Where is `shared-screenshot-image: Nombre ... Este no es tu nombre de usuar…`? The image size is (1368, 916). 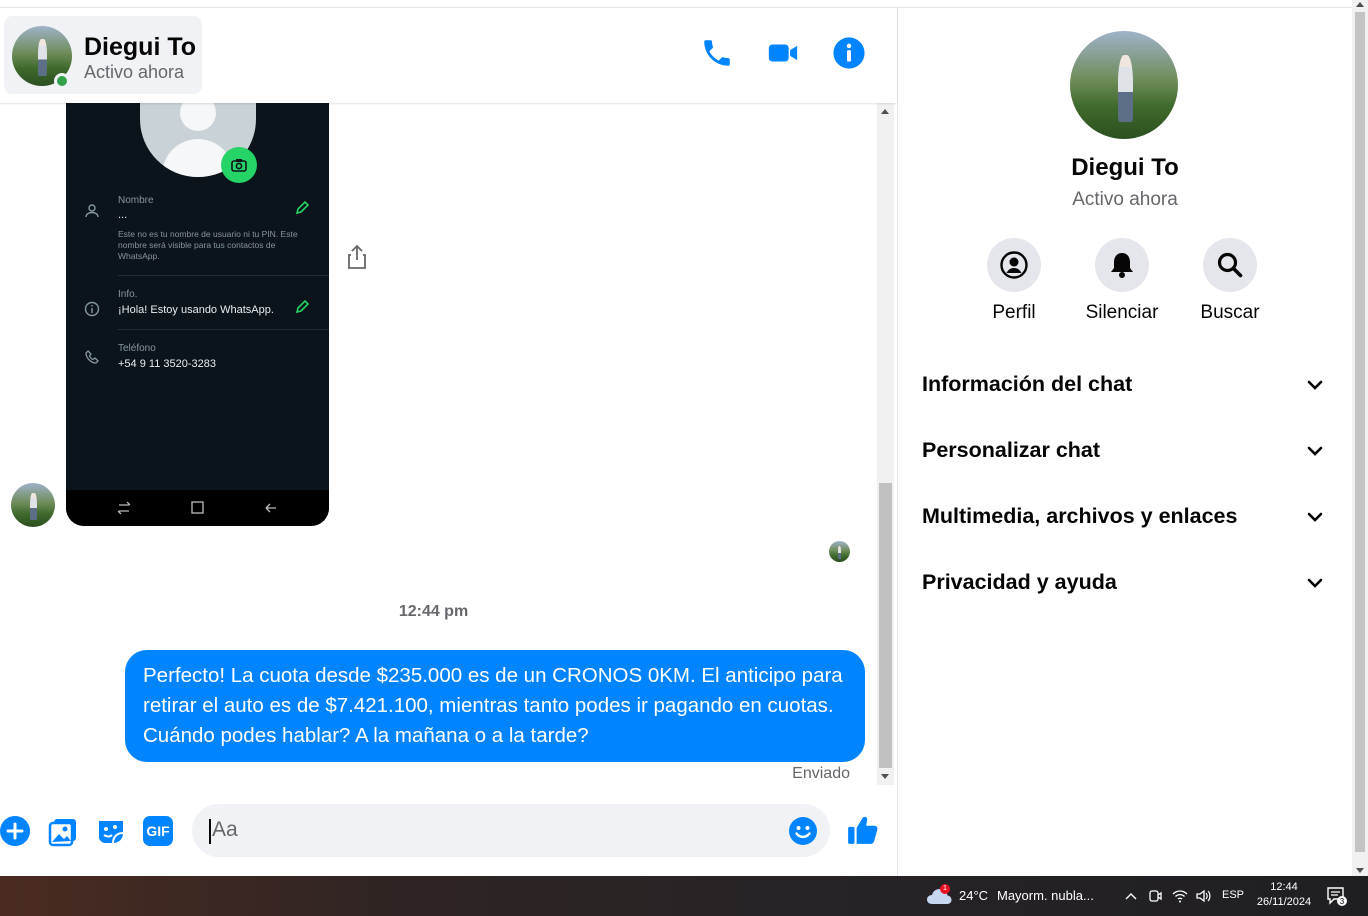 shared-screenshot-image: Nombre ... Este no es tu nombre de usuar… is located at coordinates (197, 314).